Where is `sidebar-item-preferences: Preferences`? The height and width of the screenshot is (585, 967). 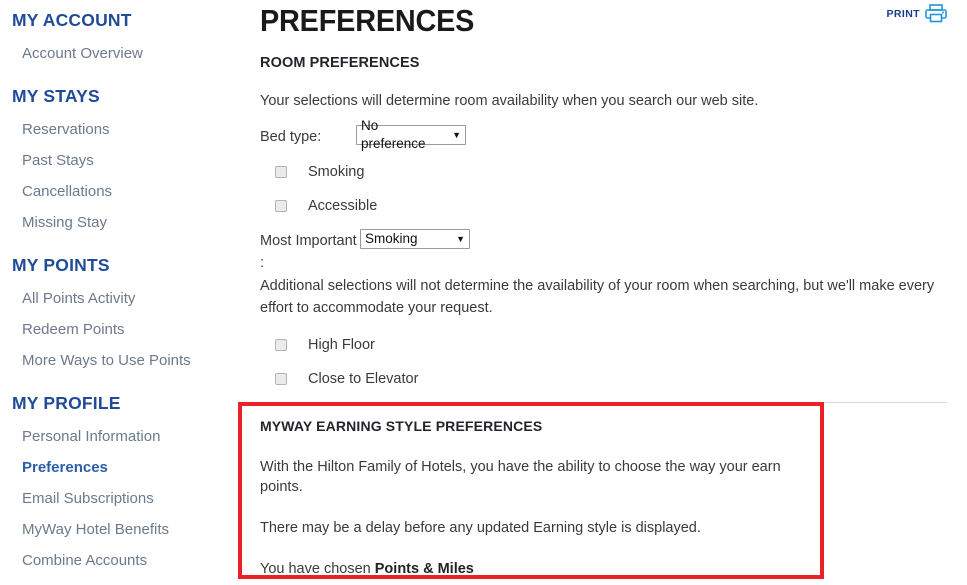 sidebar-item-preferences: Preferences is located at coordinates (120, 467).